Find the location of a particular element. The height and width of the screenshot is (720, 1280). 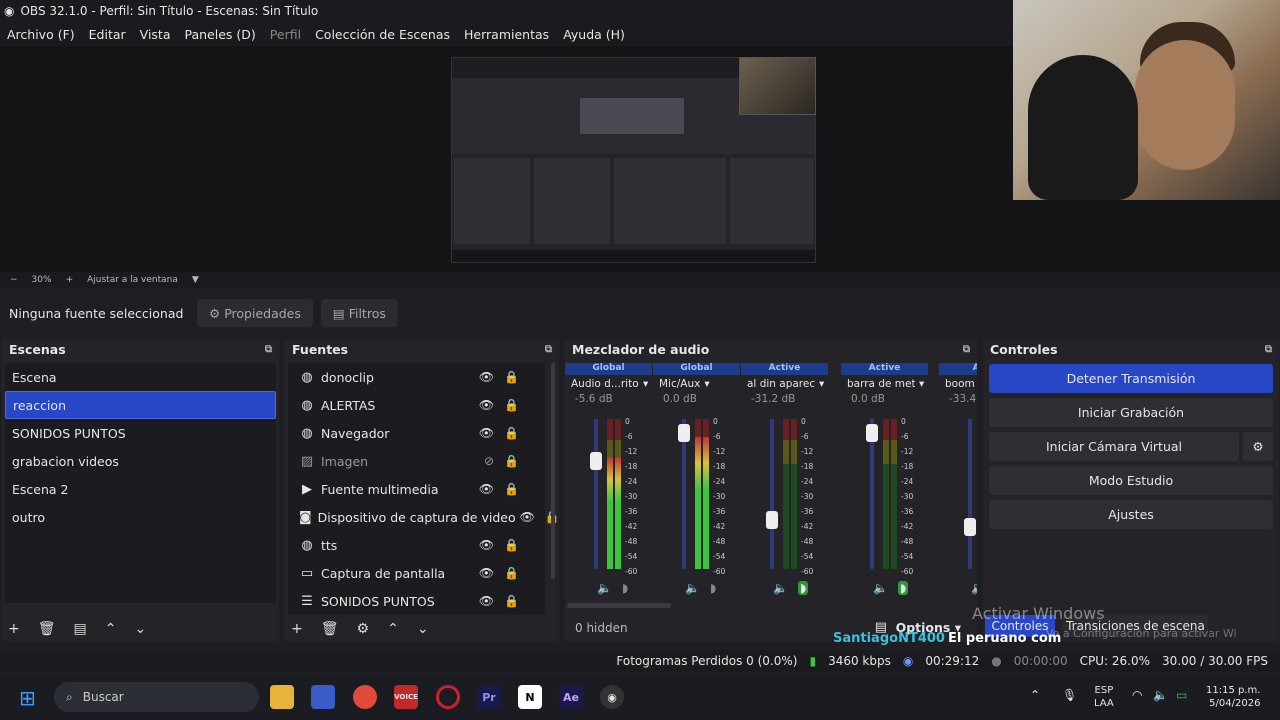

windows-start-icon: ⊞ is located at coordinates (27, 698).